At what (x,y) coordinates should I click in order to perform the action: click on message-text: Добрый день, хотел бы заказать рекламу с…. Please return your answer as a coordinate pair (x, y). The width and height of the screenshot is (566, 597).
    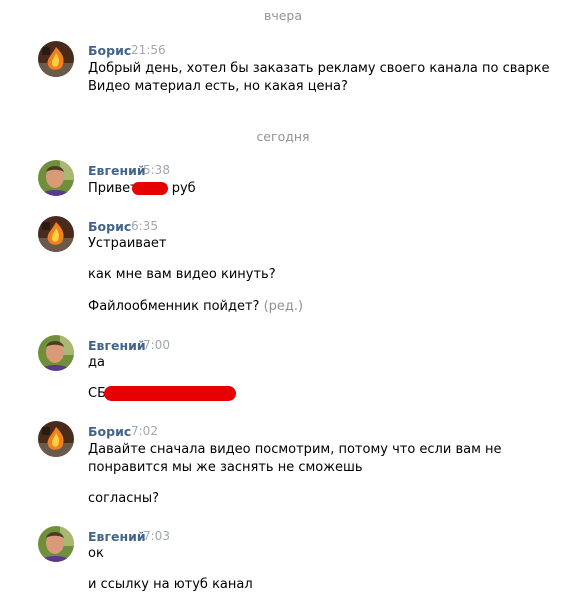
    Looking at the image, I should click on (319, 68).